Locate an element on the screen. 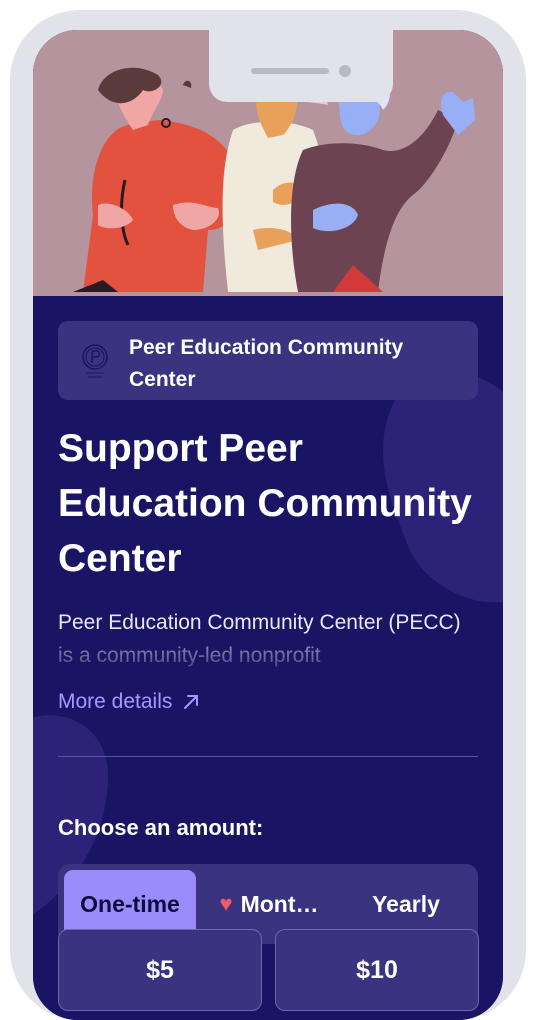 The height and width of the screenshot is (1020, 540). amount-option-5: $5 is located at coordinates (160, 970).